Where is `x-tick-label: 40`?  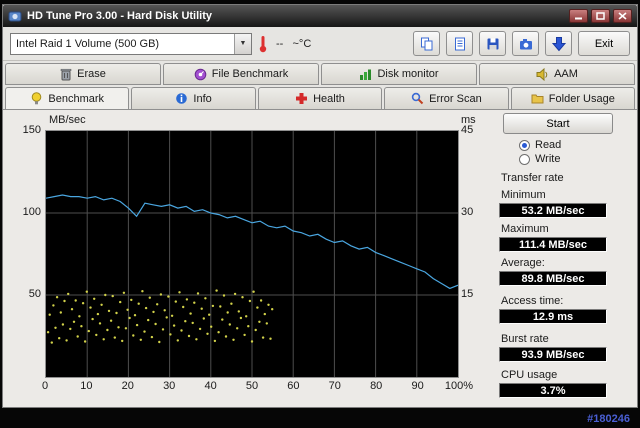
x-tick-label: 40 is located at coordinates (210, 386).